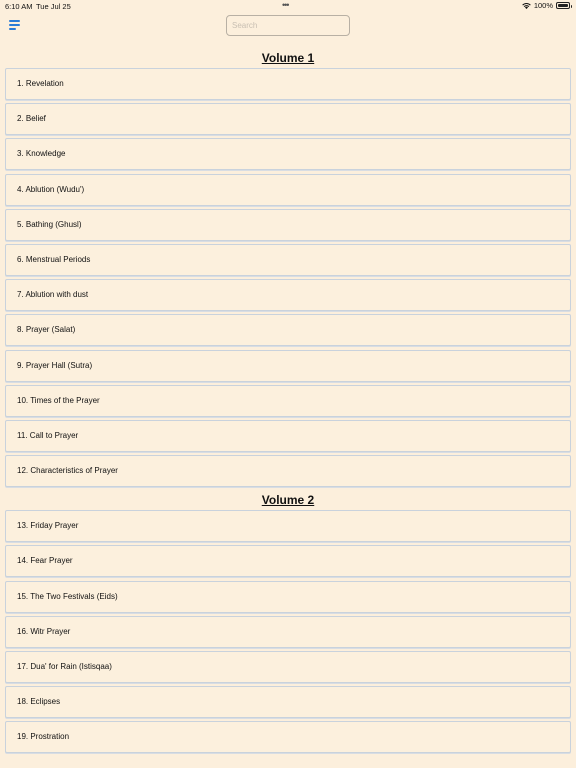 The height and width of the screenshot is (768, 576). Describe the element at coordinates (288, 330) in the screenshot. I see `chapter-list-item: 8. Prayer (Salat)` at that location.